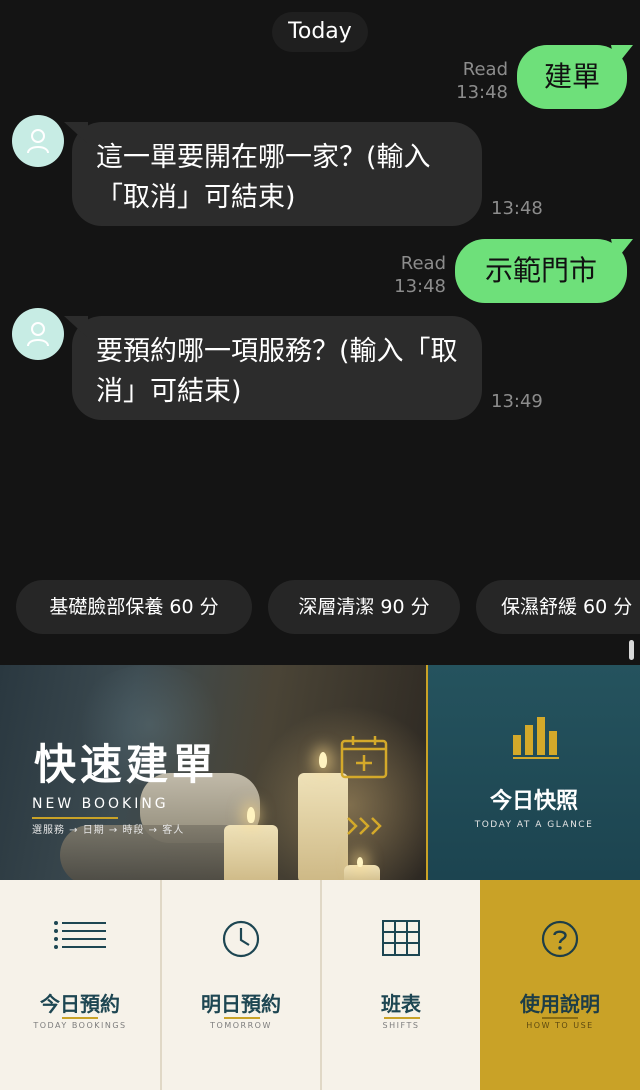 This screenshot has width=640, height=1090. Describe the element at coordinates (134, 607) in the screenshot. I see `quick-reply-button: 基礎臉部保養 60 分` at that location.